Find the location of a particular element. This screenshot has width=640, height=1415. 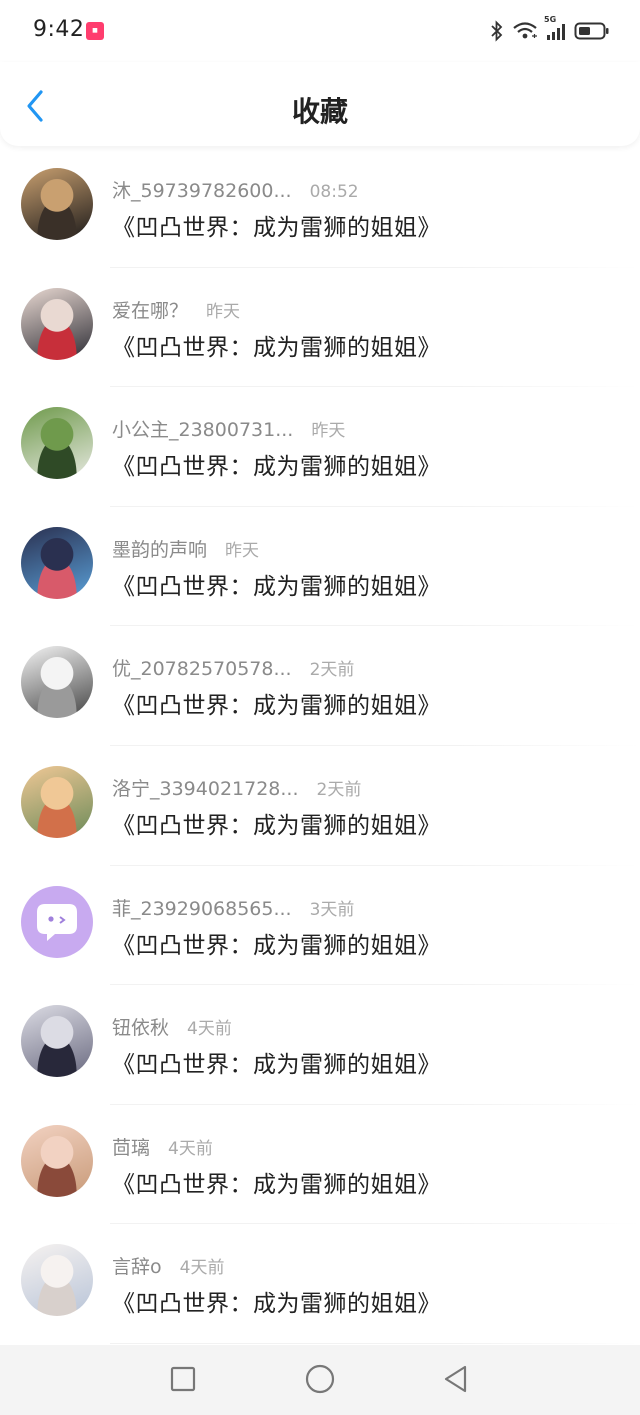

item-meta: 言辞o 4天前 is located at coordinates (168, 1265).